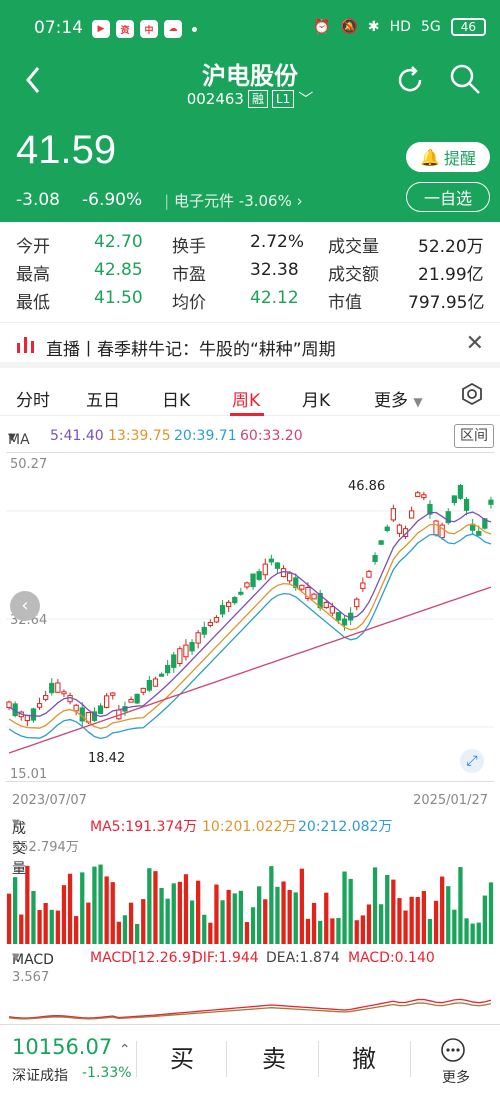 The image size is (500, 1103). Describe the element at coordinates (176, 398) in the screenshot. I see `tab-daily-k: 日K` at that location.